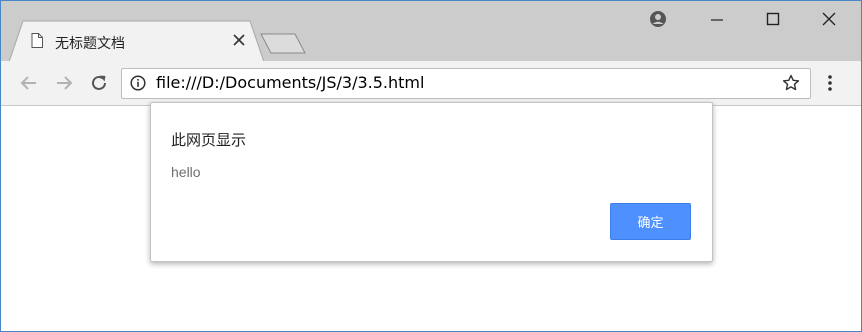 Image resolution: width=862 pixels, height=332 pixels. I want to click on maximize-button, so click(773, 19).